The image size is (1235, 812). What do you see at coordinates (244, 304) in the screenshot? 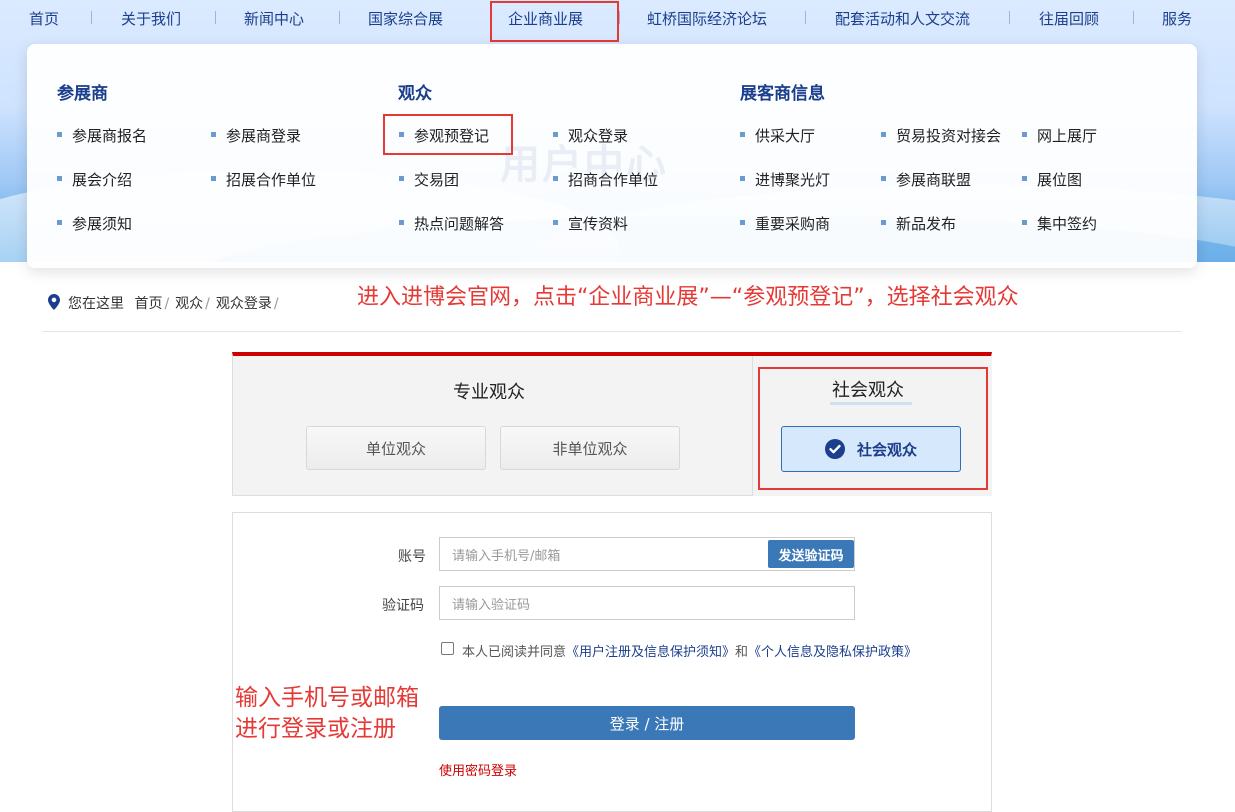
I see `breadcrumb-visitor-login: 观众登录` at bounding box center [244, 304].